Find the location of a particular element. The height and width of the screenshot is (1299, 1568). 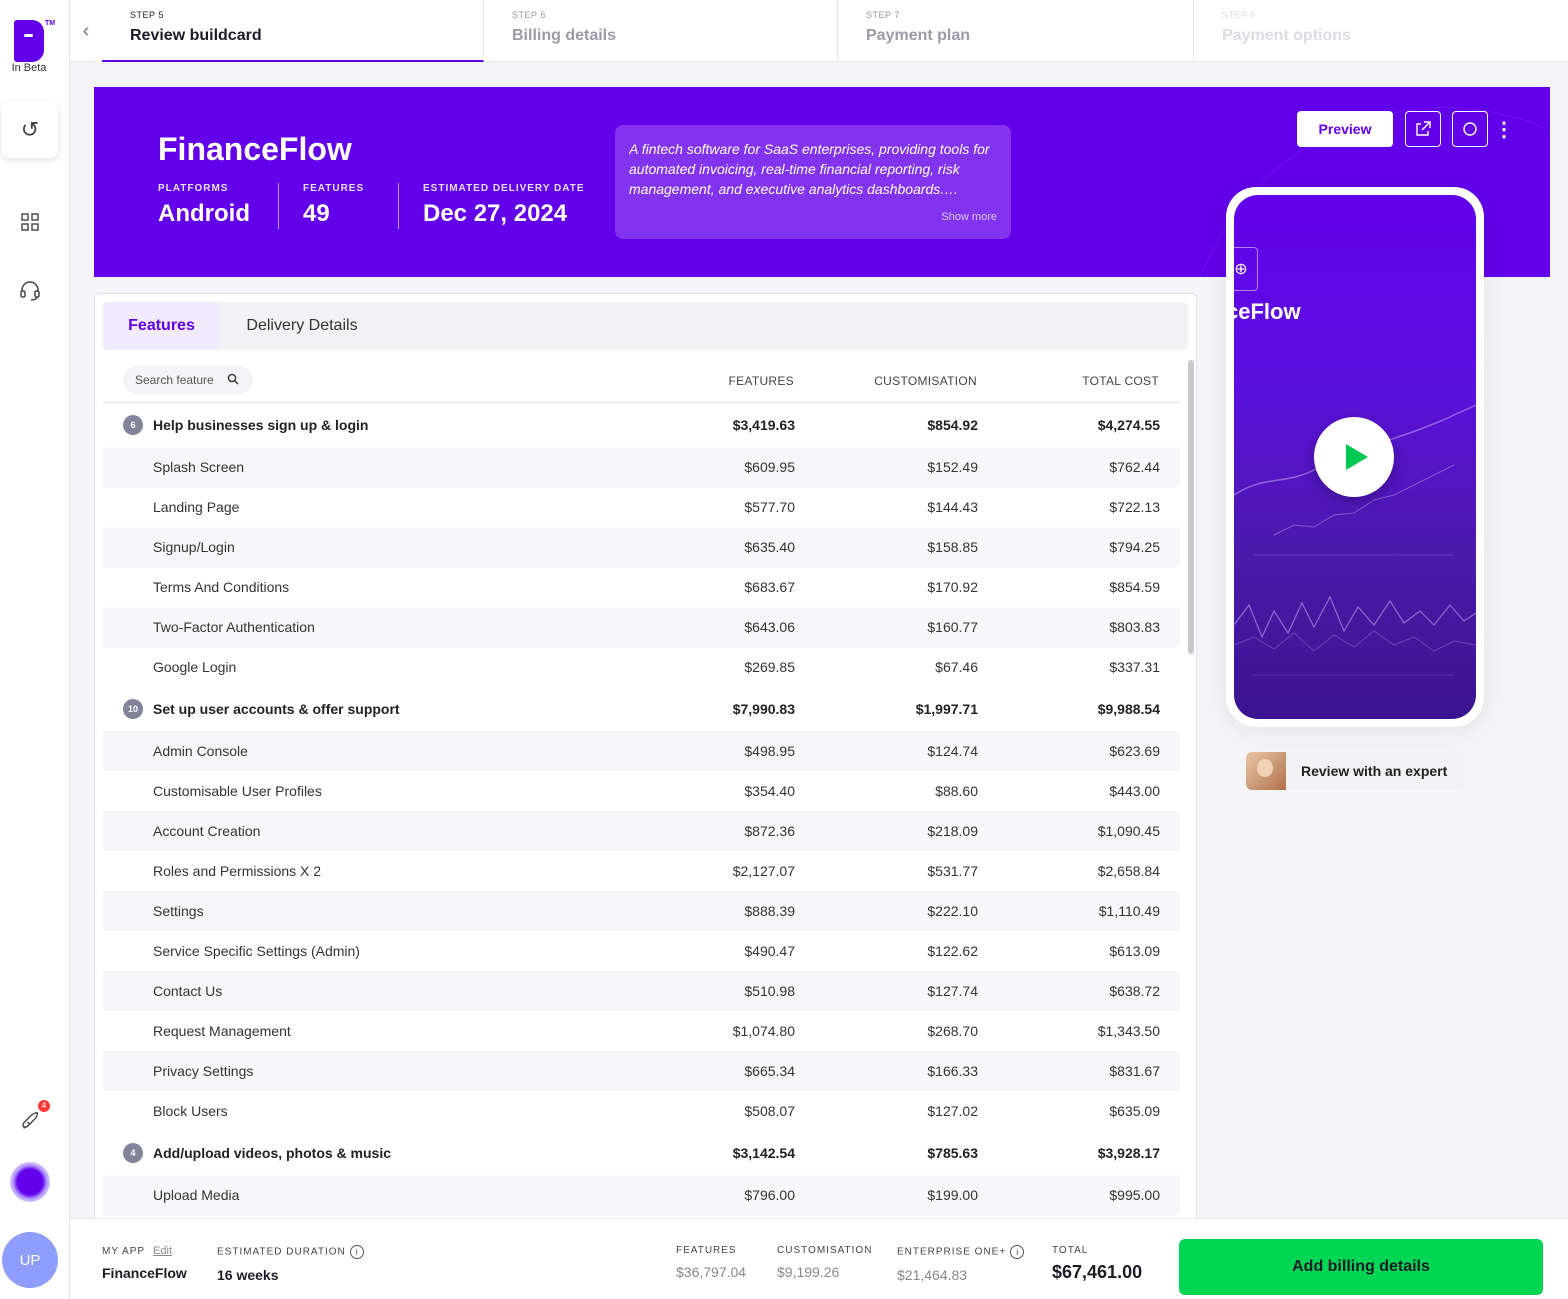

customisation-cost: $1,997.71 is located at coordinates (946, 709).